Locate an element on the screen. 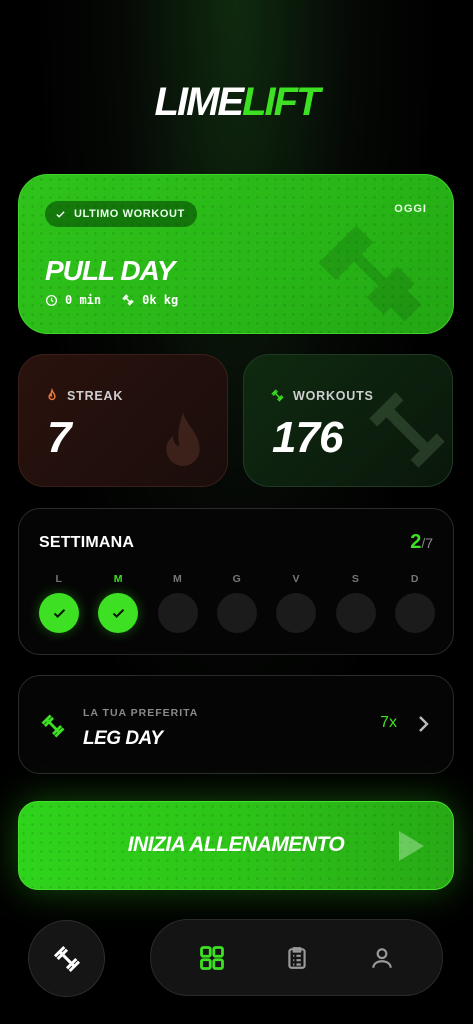  logo-part-lime: LIME is located at coordinates (199, 102).